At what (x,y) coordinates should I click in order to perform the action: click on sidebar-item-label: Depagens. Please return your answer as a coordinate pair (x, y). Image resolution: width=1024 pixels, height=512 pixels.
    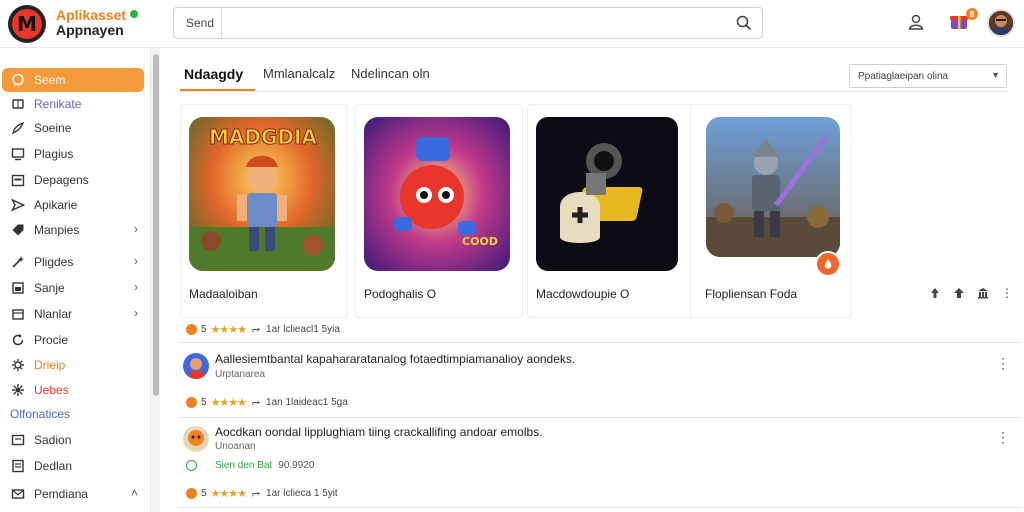
    Looking at the image, I should click on (61, 180).